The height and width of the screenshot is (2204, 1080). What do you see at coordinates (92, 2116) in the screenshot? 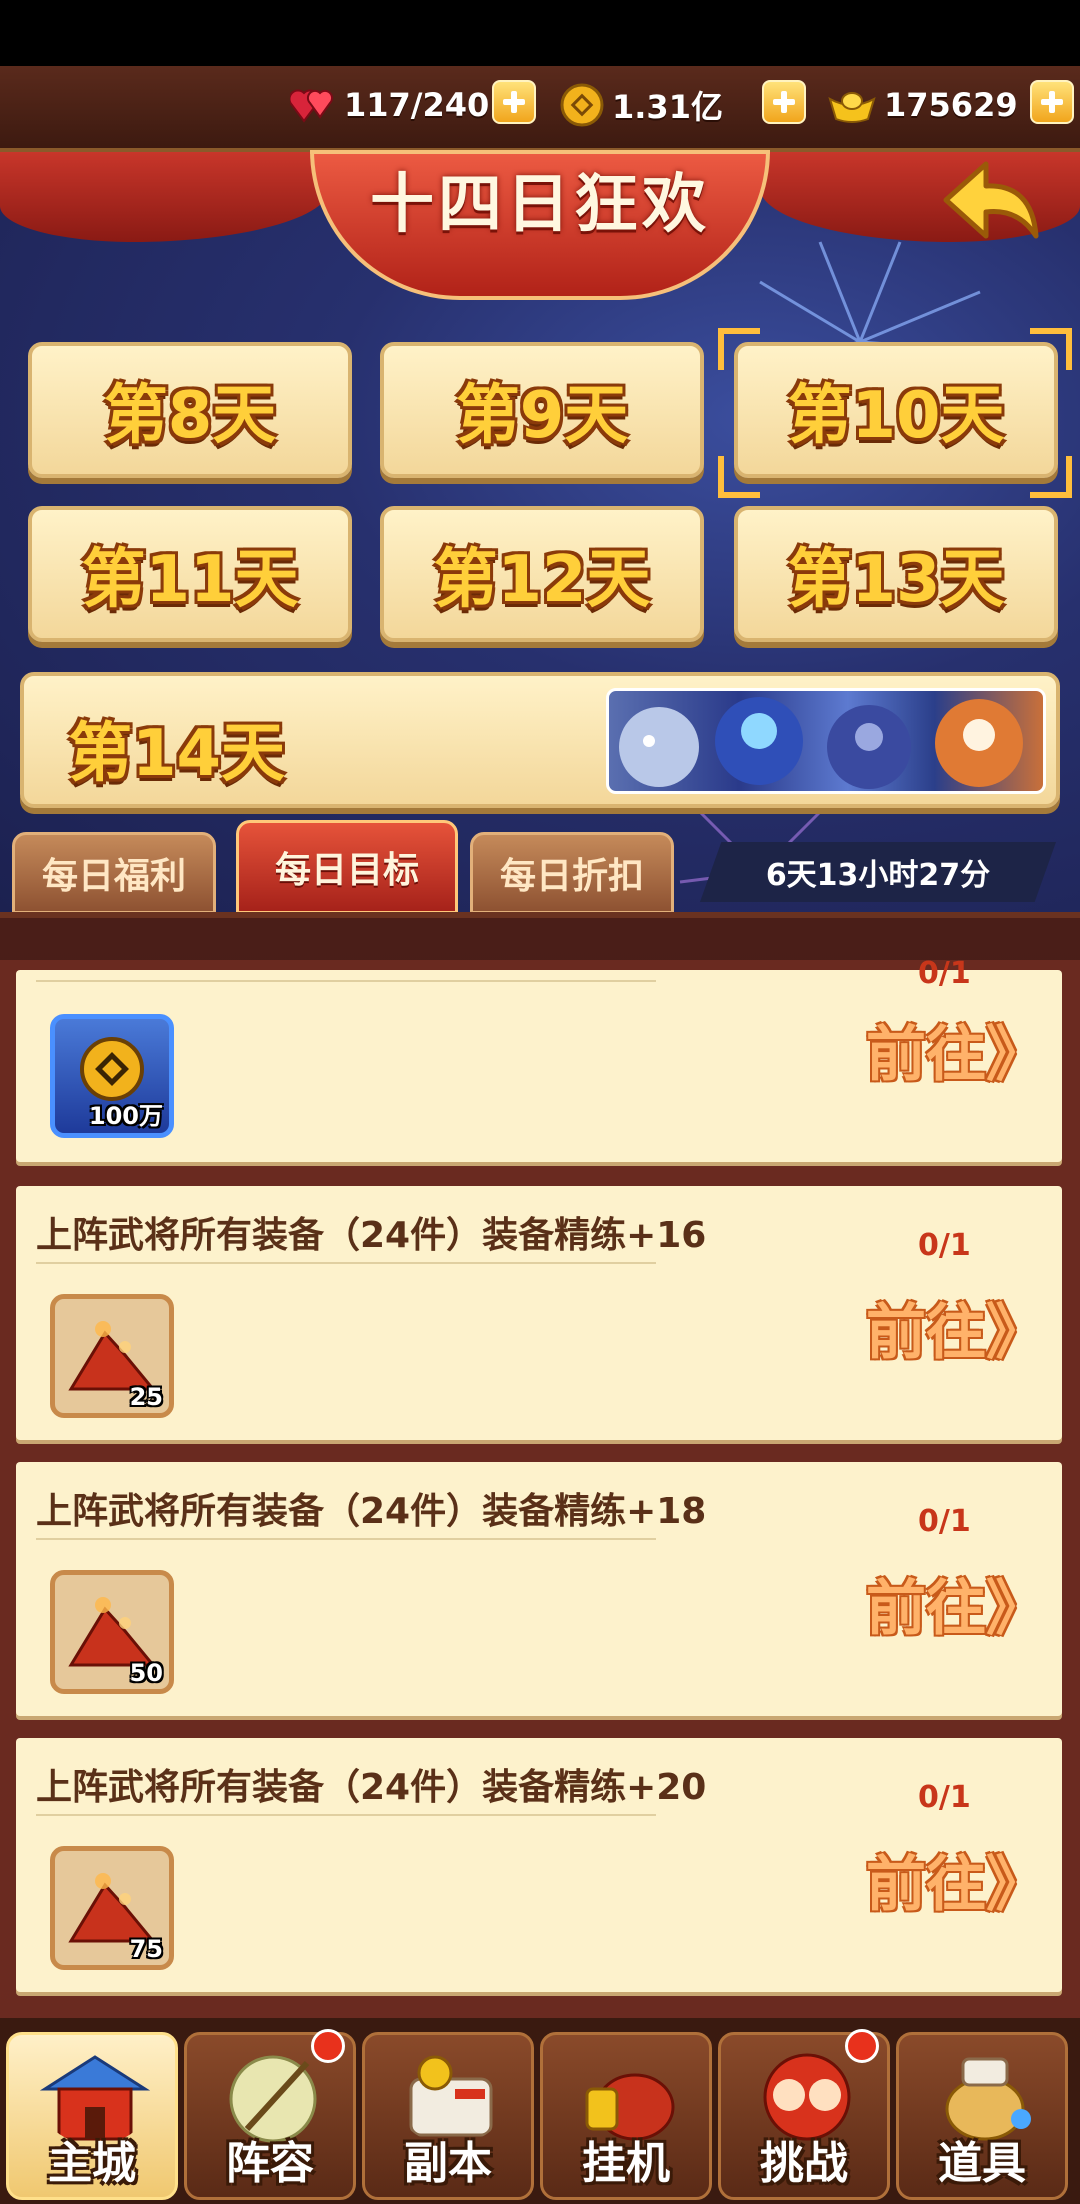
I see `nav-main-city: 主城` at bounding box center [92, 2116].